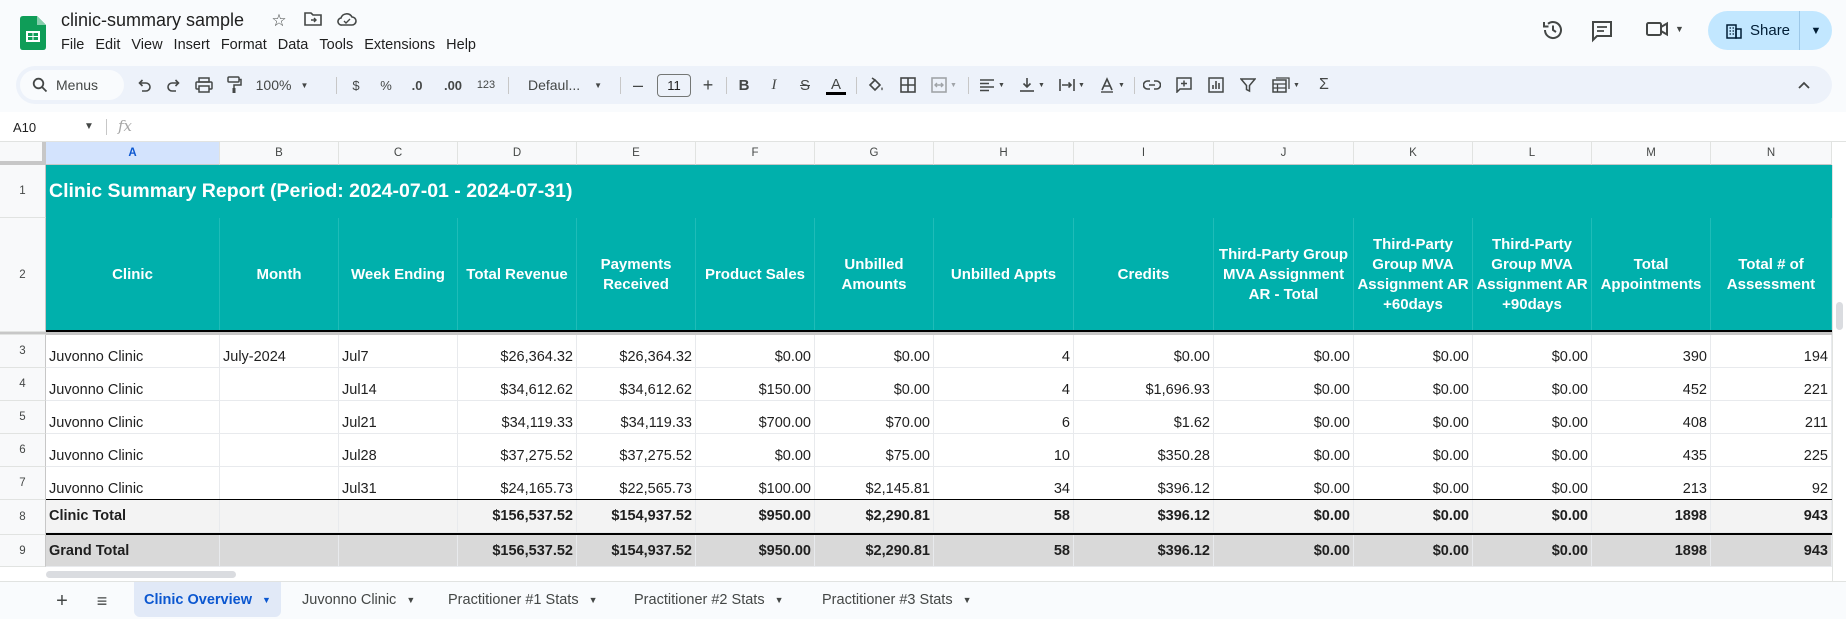 The image size is (1846, 619). What do you see at coordinates (1771, 450) in the screenshot?
I see `data-cell: 225` at bounding box center [1771, 450].